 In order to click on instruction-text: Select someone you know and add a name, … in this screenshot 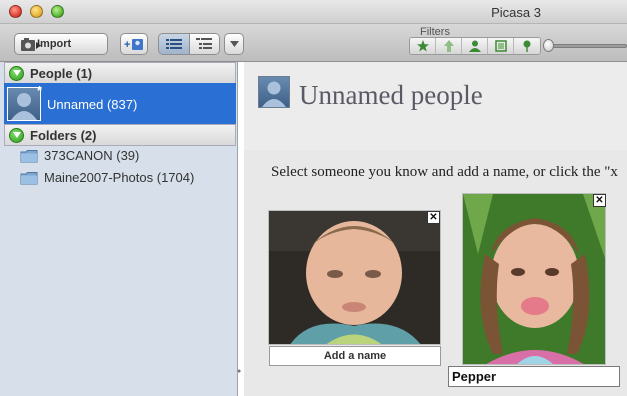, I will do `click(444, 172)`.